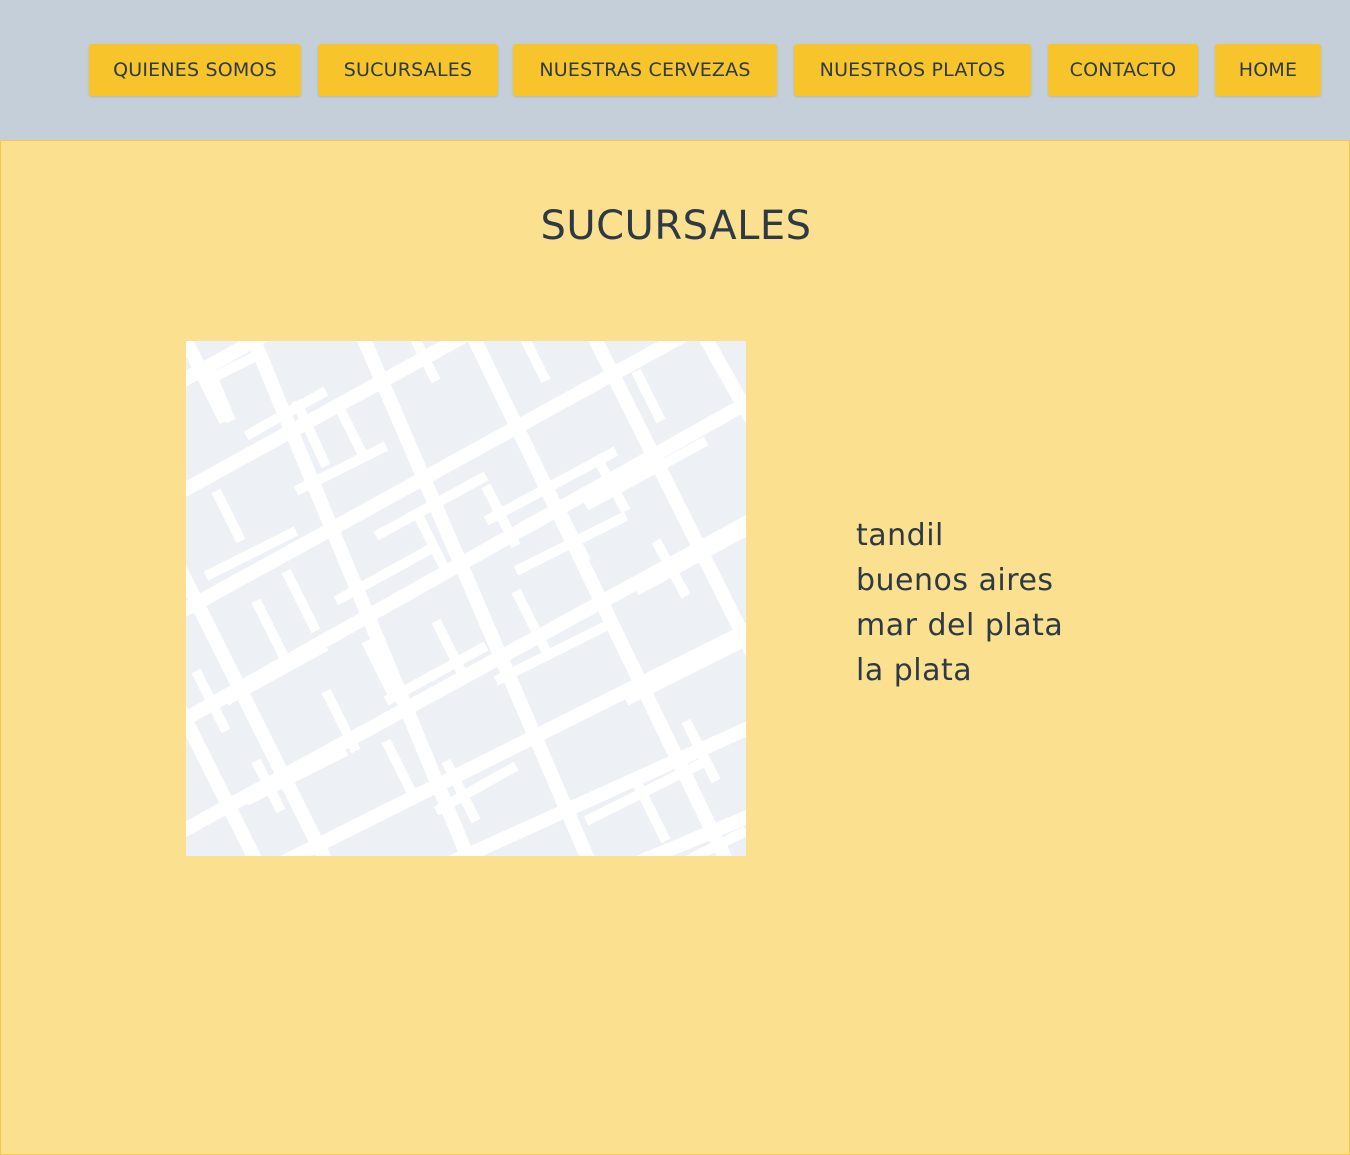 The image size is (1350, 1155). Describe the element at coordinates (955, 580) in the screenshot. I see `branch-item-buenos-aires: buenos aires` at that location.